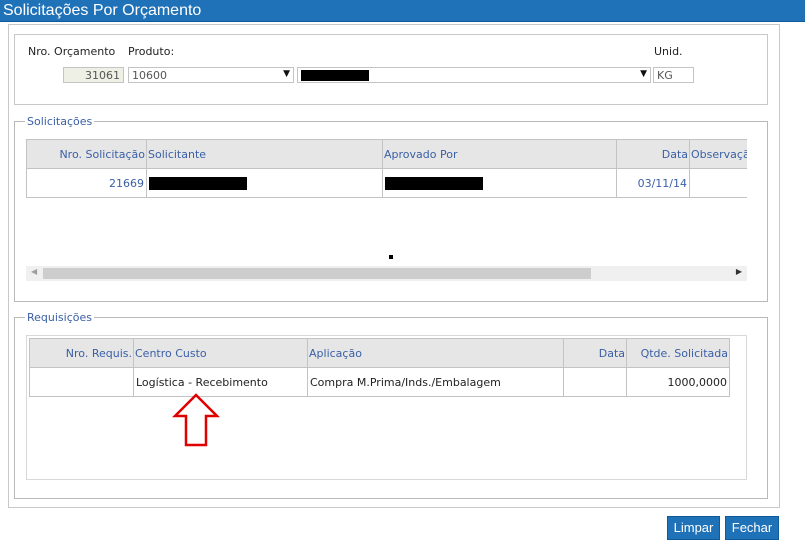 Image resolution: width=805 pixels, height=560 pixels. I want to click on window-title-bar: Solicitações Por Orçamento, so click(402, 11).